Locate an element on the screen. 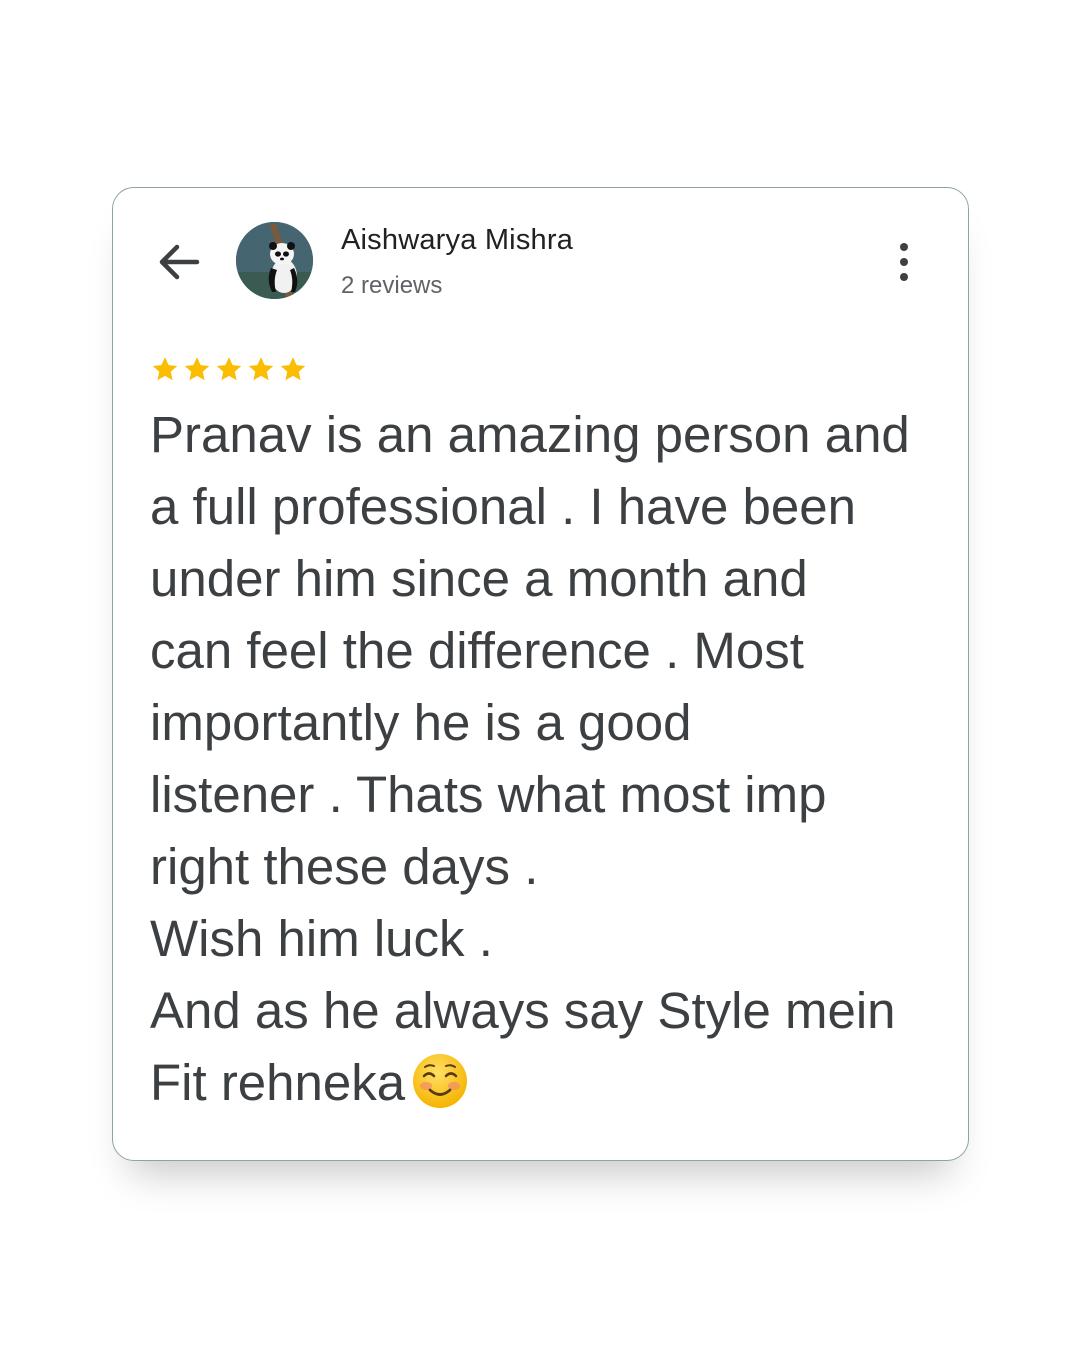  star-rating is located at coordinates (229, 369).